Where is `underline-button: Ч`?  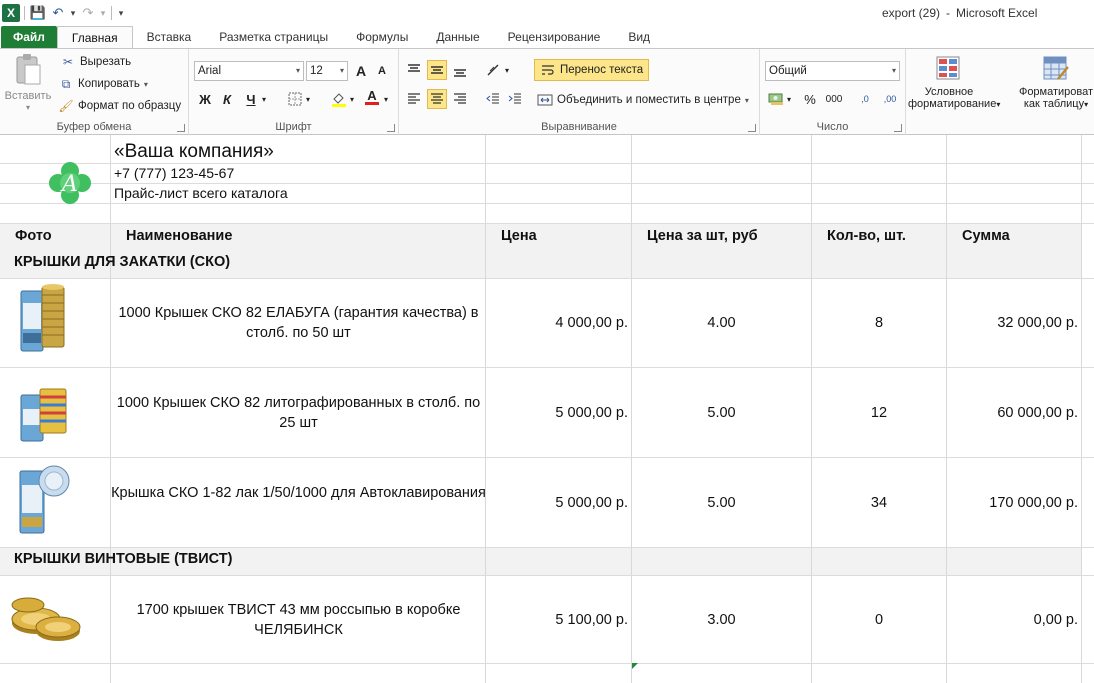 underline-button: Ч is located at coordinates (251, 99).